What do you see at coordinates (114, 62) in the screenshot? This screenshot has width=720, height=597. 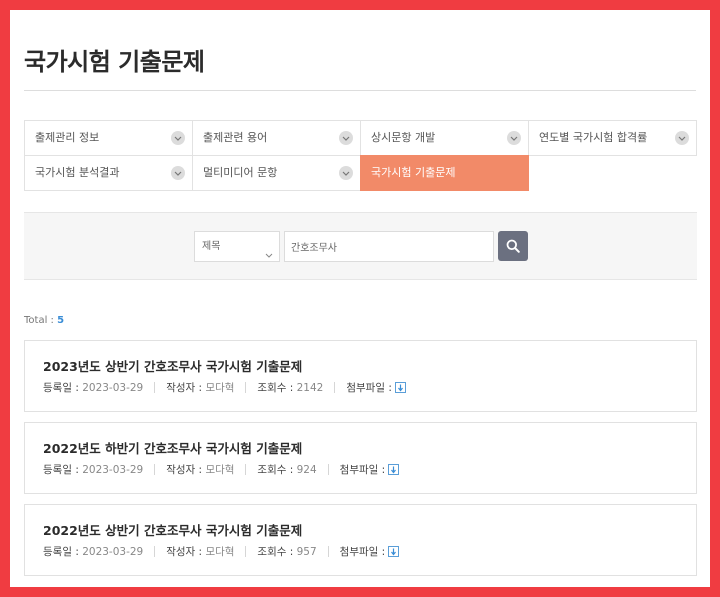 I see `page-title: 국가시험 기출문제` at bounding box center [114, 62].